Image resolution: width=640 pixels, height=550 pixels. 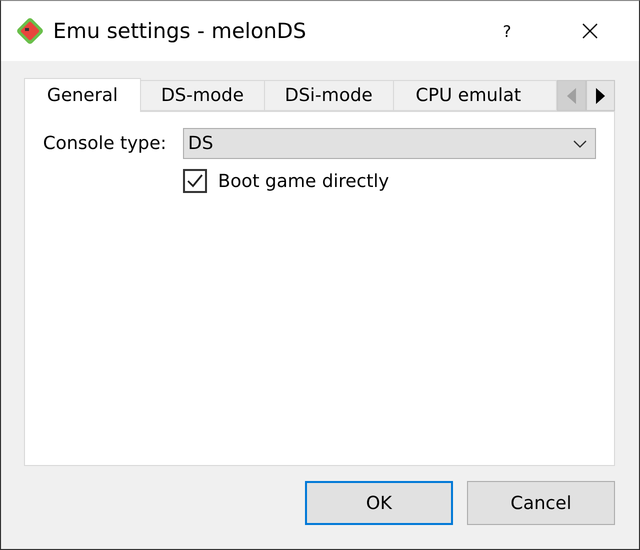 I want to click on ok-button: OK, so click(x=379, y=503).